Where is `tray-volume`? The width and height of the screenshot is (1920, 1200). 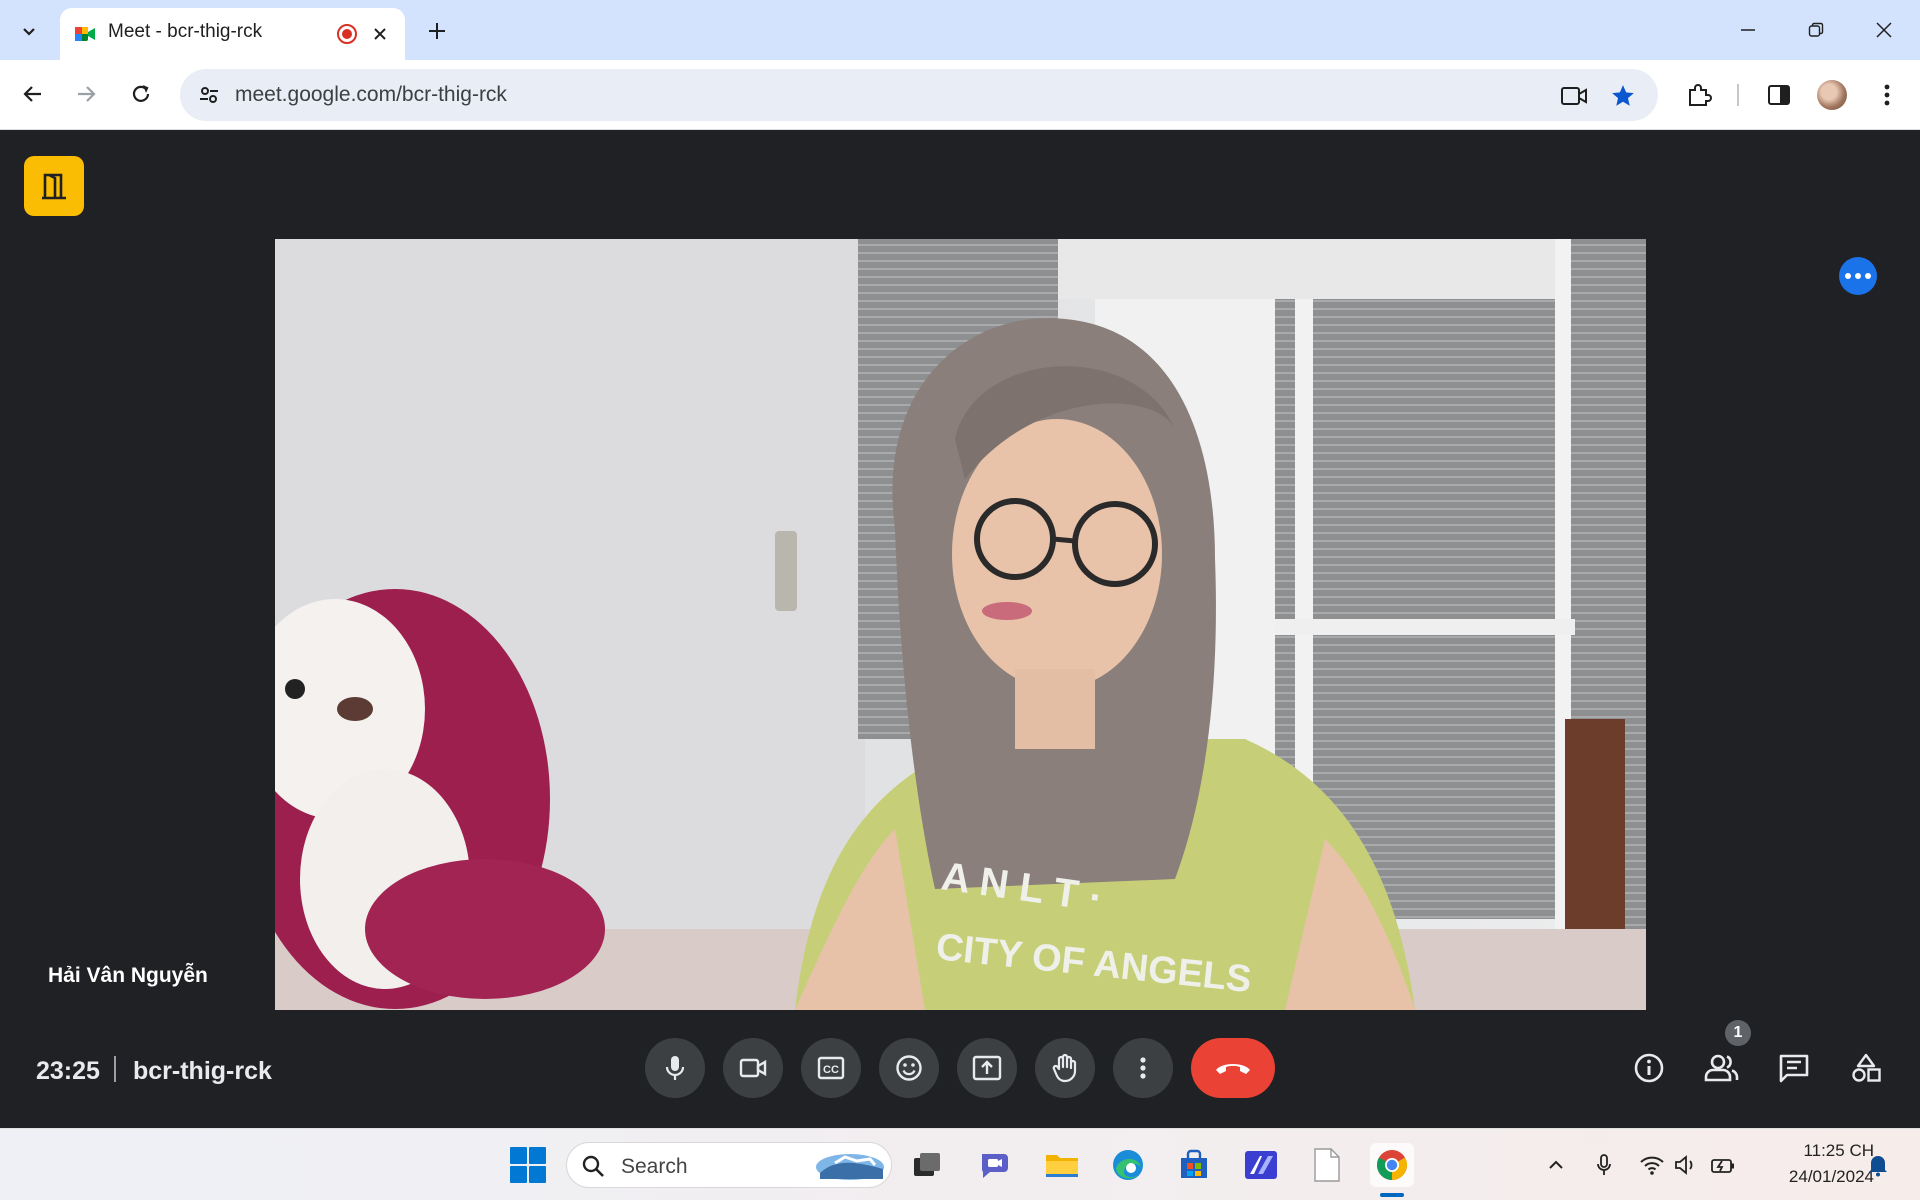
tray-volume is located at coordinates (1686, 1165).